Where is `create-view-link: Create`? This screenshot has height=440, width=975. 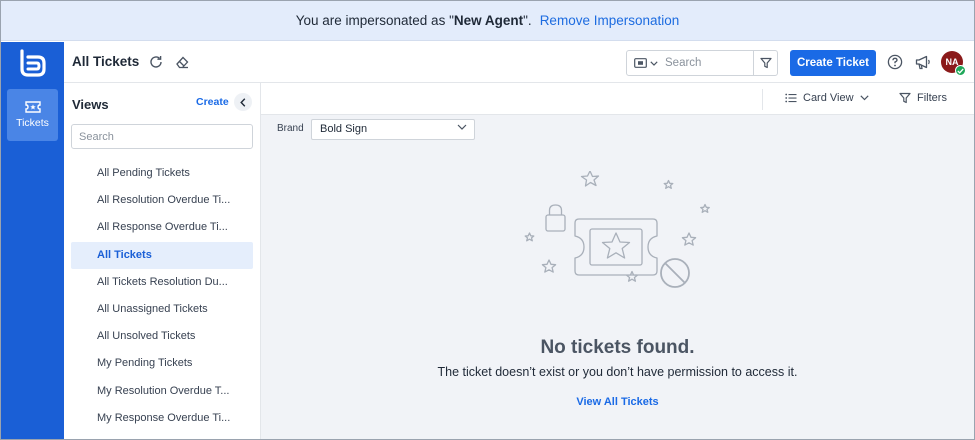
create-view-link: Create is located at coordinates (212, 102).